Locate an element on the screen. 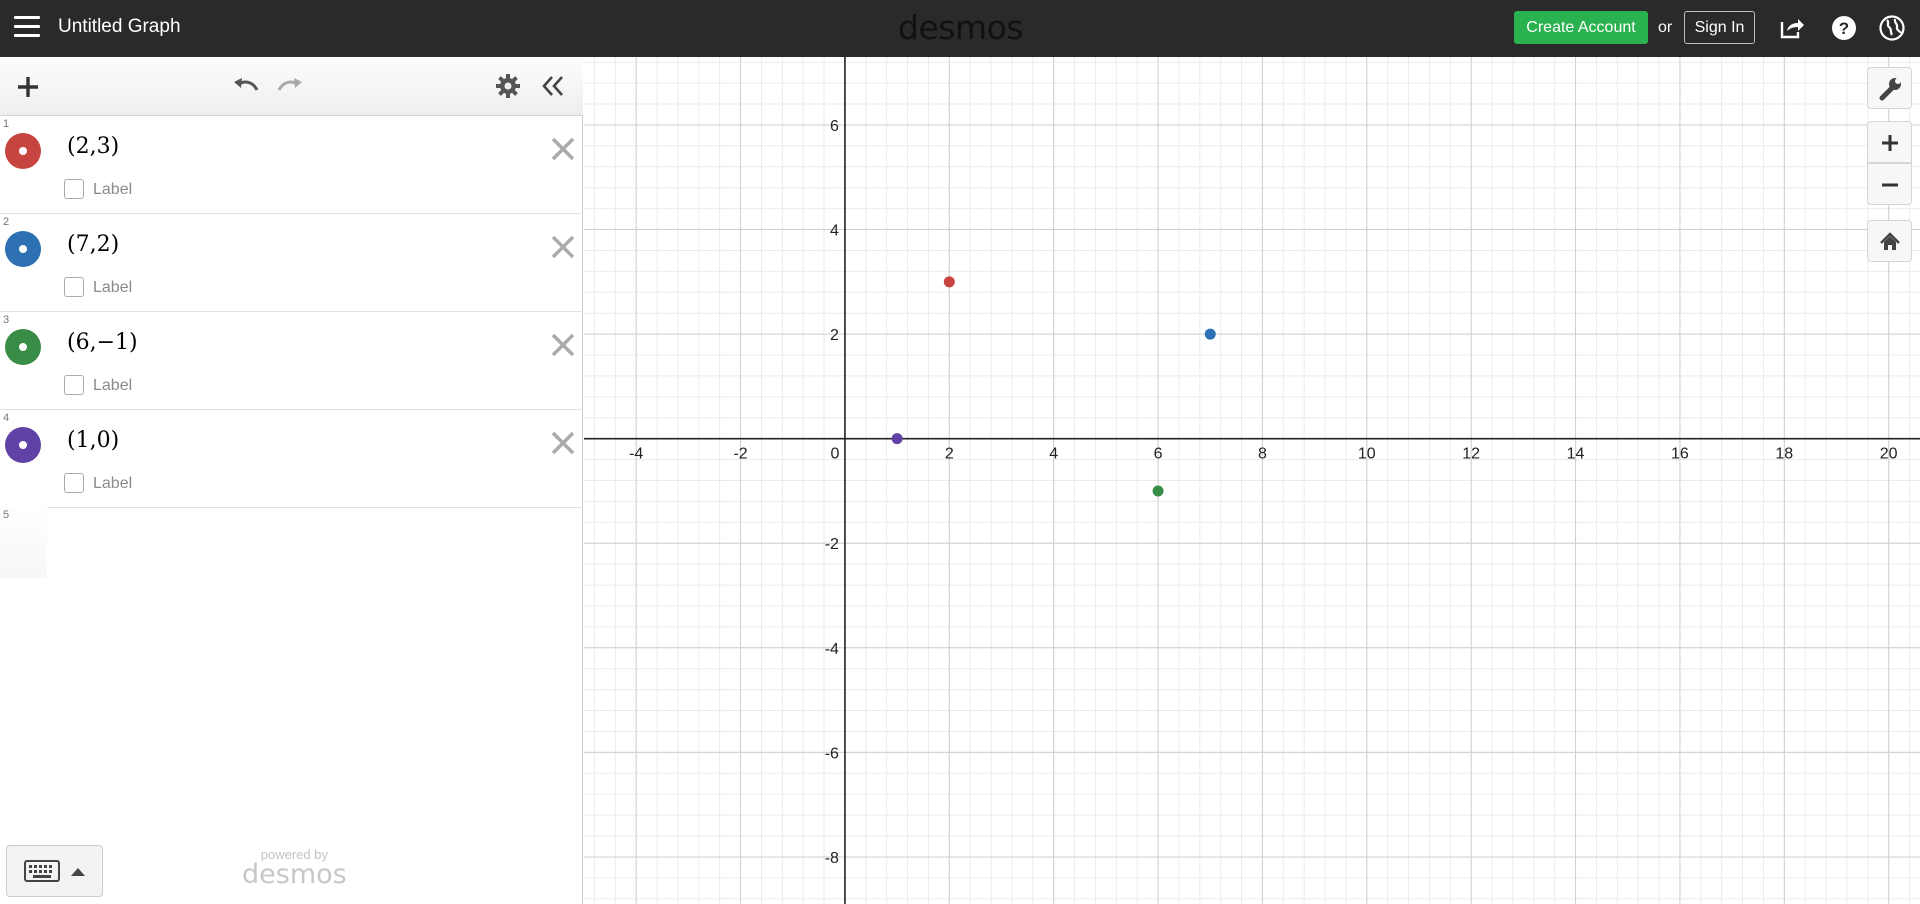 The height and width of the screenshot is (904, 1920). help-icon: ? is located at coordinates (1844, 28).